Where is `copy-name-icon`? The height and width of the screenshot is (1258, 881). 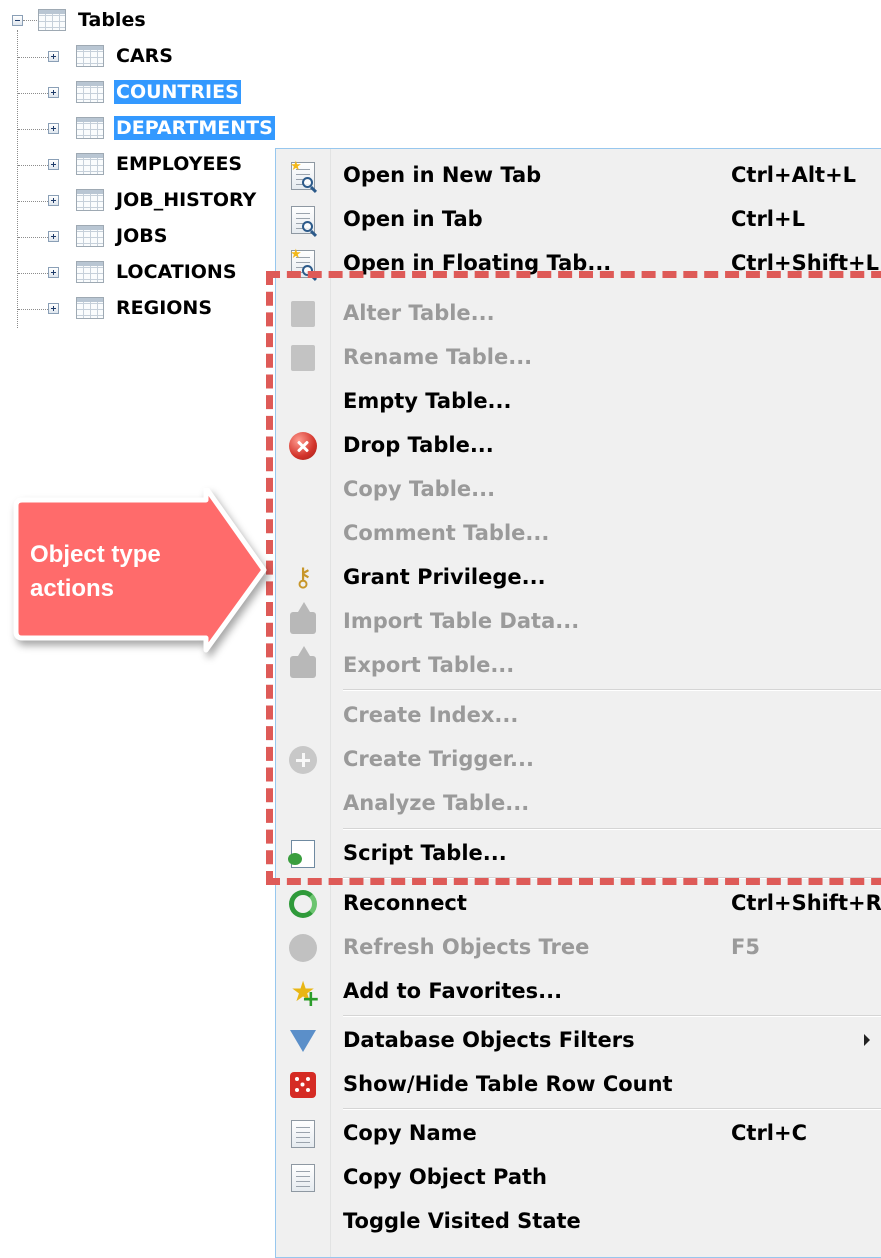 copy-name-icon is located at coordinates (303, 1134).